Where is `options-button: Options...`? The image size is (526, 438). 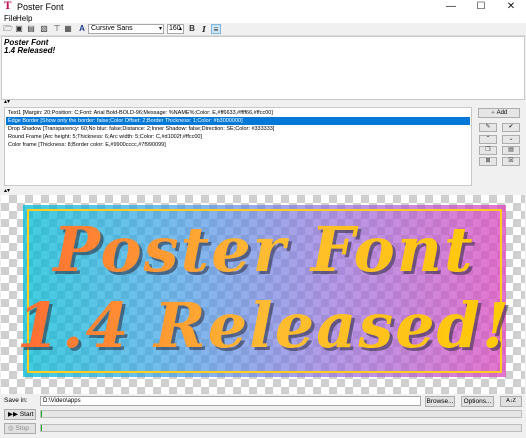 options-button: Options... is located at coordinates (477, 401).